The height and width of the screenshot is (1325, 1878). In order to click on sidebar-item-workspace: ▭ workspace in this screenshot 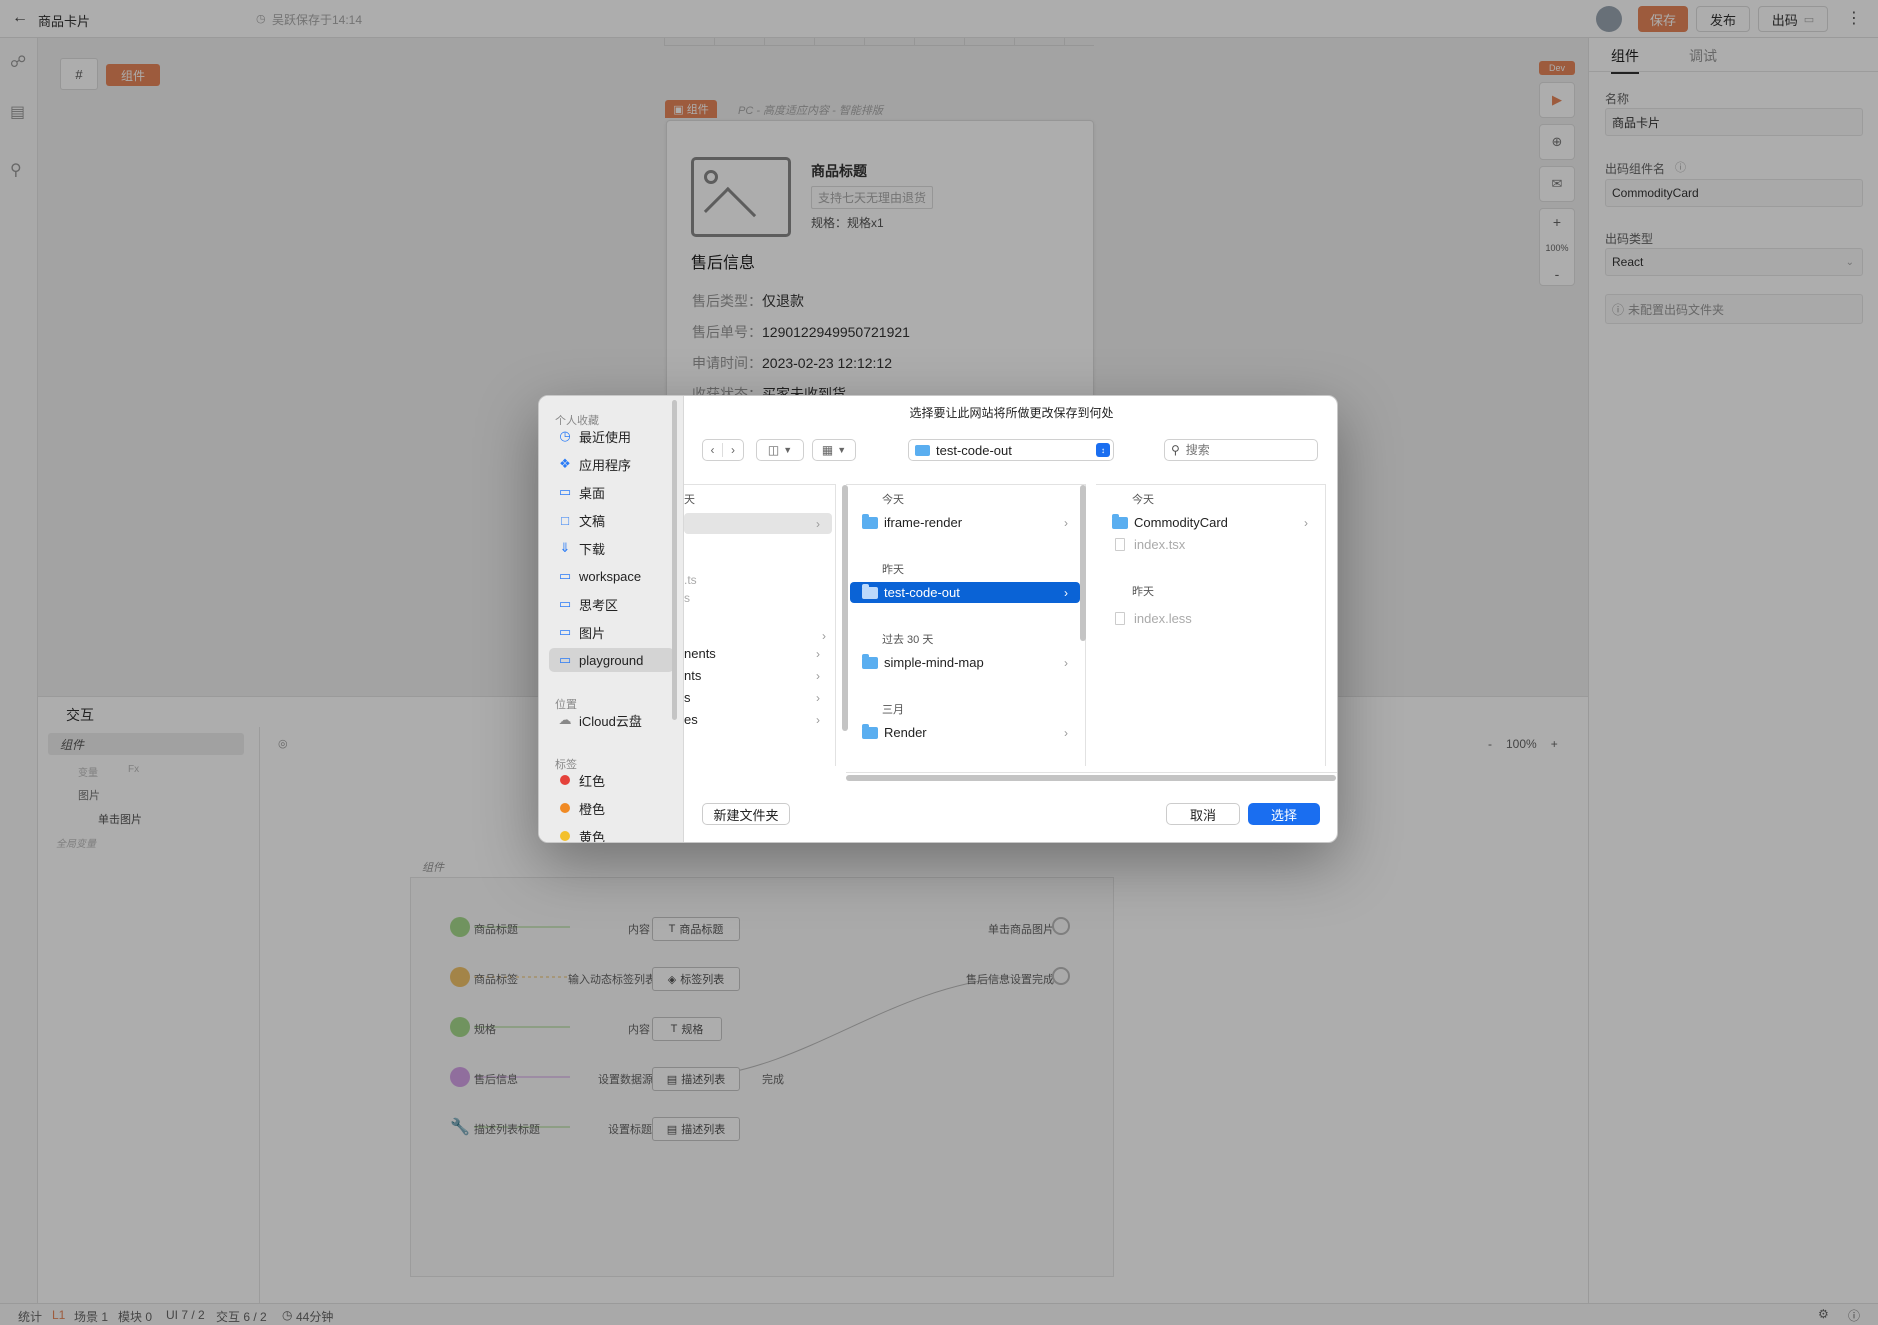, I will do `click(611, 576)`.